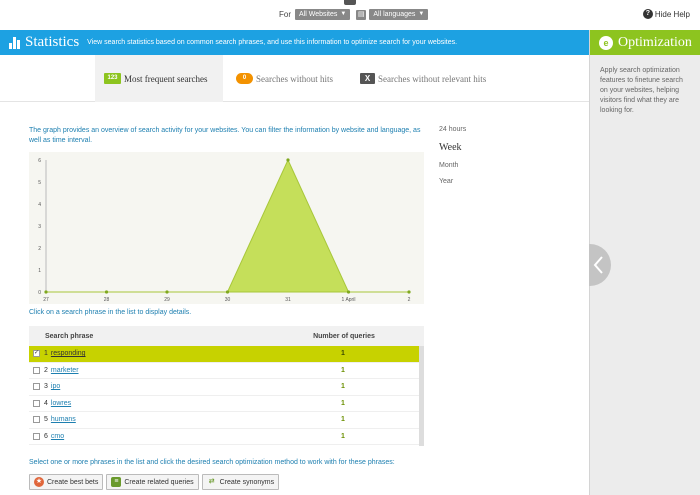 The width and height of the screenshot is (700, 495). Describe the element at coordinates (162, 436) in the screenshot. I see `phrase-link: cmo` at that location.